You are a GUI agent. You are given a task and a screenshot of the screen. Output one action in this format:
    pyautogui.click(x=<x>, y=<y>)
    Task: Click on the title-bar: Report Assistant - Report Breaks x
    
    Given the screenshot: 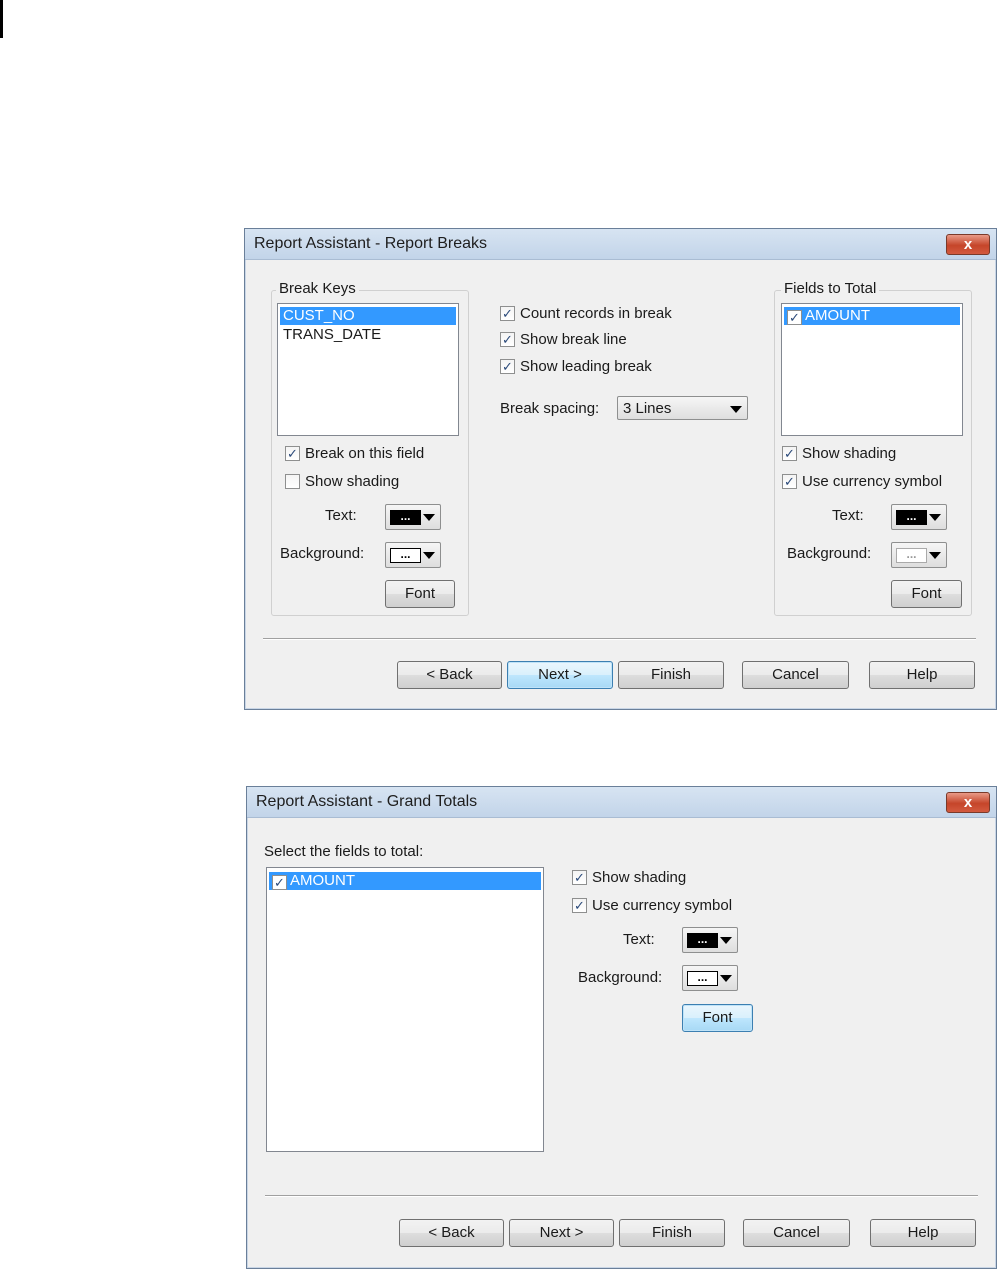 What is the action you would take?
    pyautogui.click(x=620, y=244)
    